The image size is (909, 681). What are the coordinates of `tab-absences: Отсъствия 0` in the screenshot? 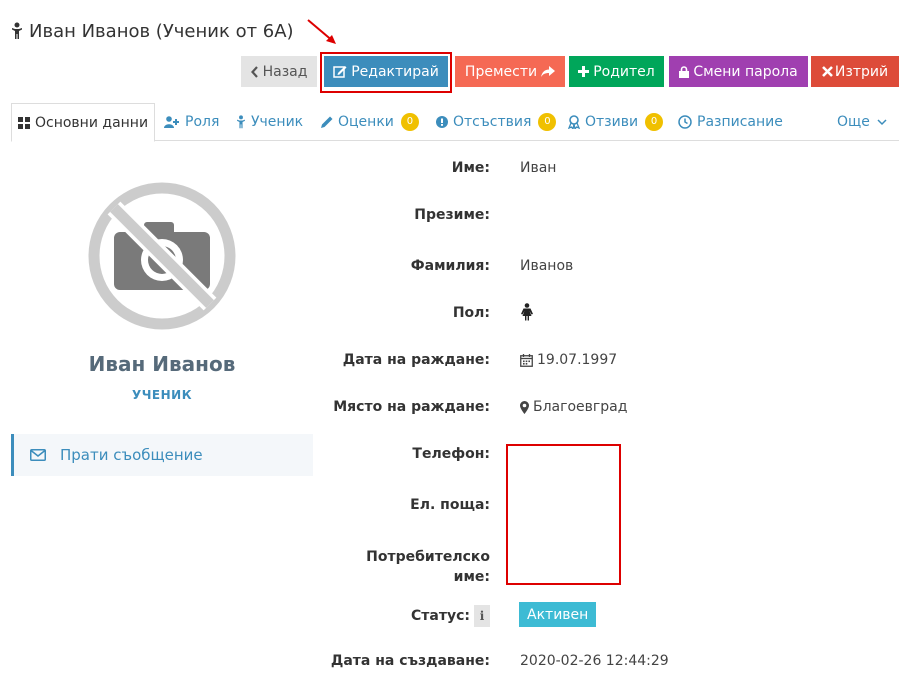 It's located at (496, 122).